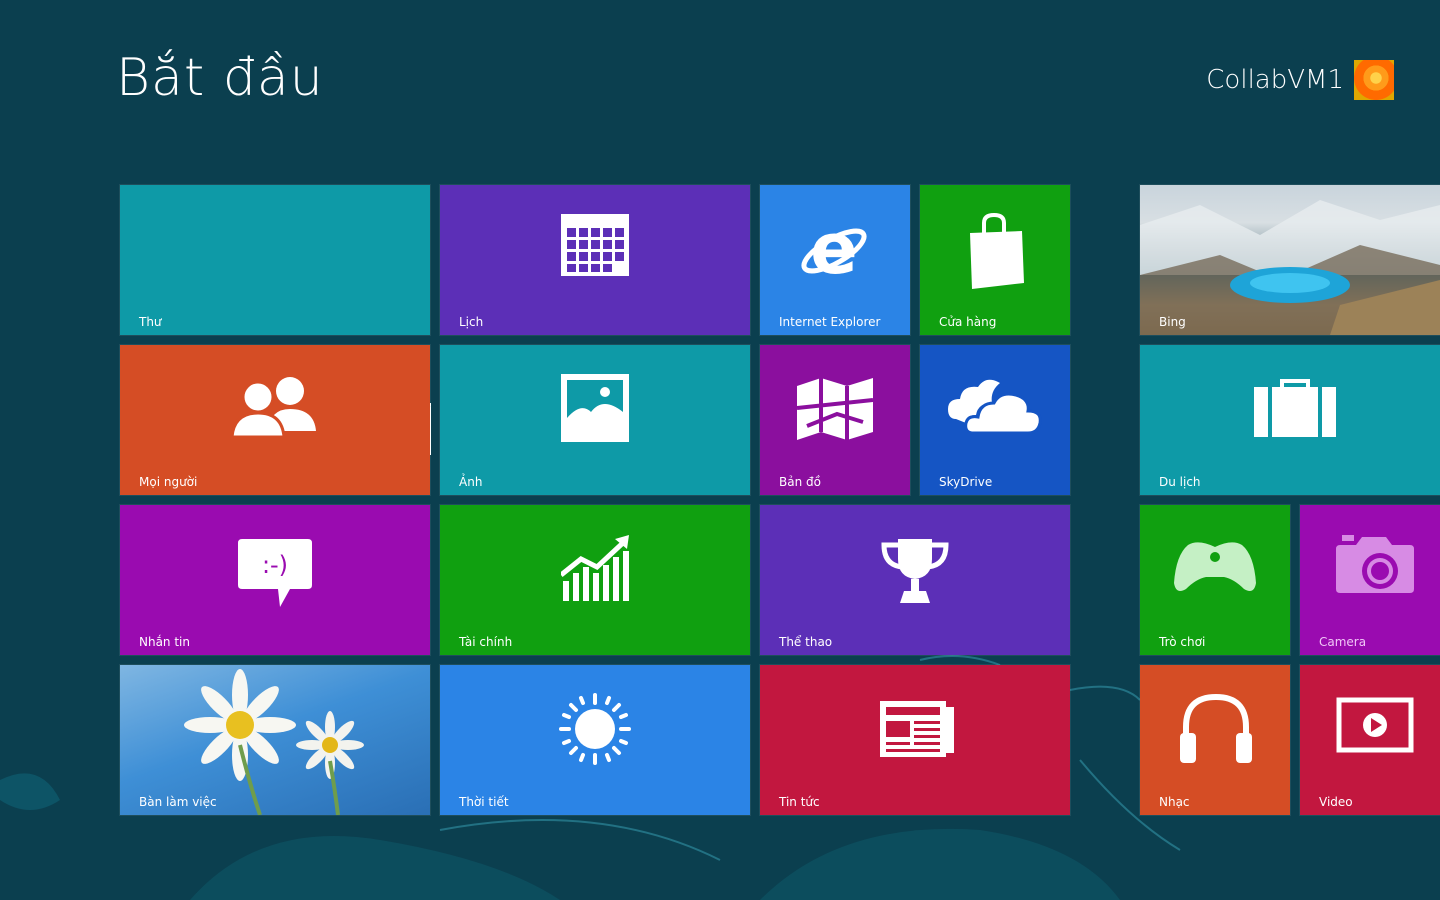  What do you see at coordinates (806, 642) in the screenshot?
I see `tile-label: Thể thao` at bounding box center [806, 642].